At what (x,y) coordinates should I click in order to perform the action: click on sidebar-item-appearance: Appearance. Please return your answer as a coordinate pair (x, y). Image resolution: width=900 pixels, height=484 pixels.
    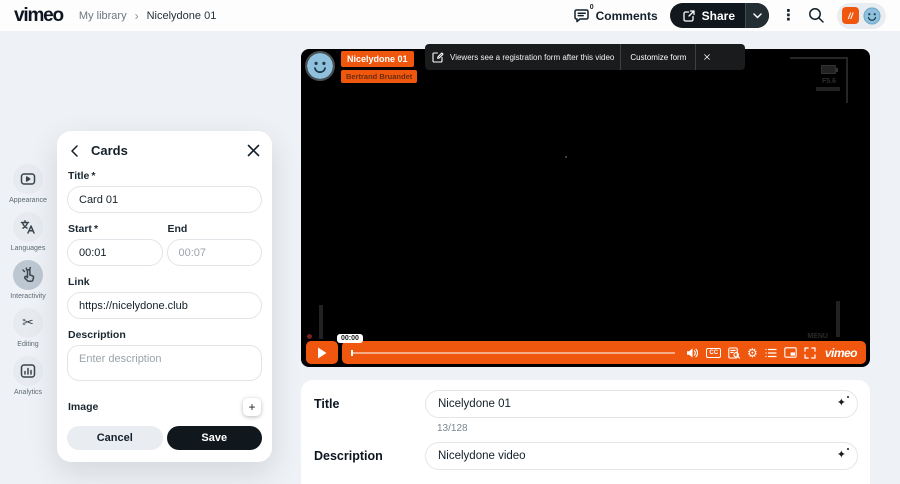
    Looking at the image, I should click on (28, 184).